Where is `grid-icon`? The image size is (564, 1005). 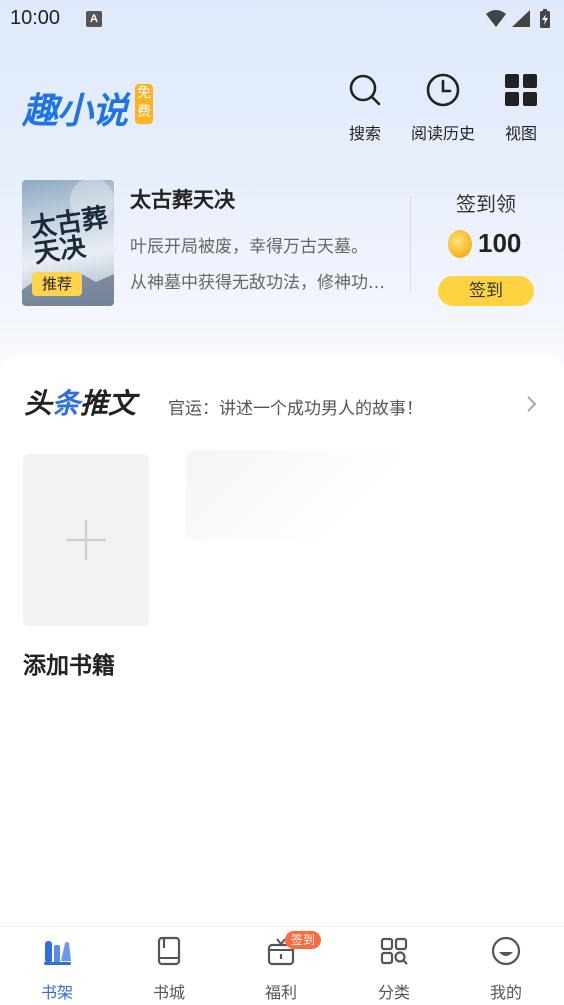 grid-icon is located at coordinates (521, 90).